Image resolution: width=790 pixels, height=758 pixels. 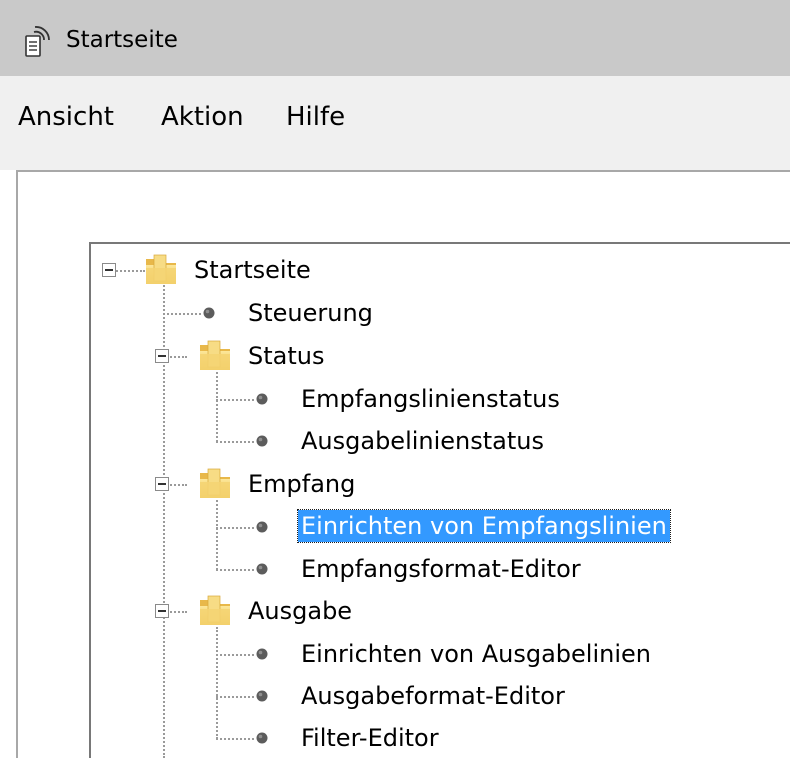 What do you see at coordinates (395, 123) in the screenshot?
I see `menu-bar: Ansicht Aktion Hilfe` at bounding box center [395, 123].